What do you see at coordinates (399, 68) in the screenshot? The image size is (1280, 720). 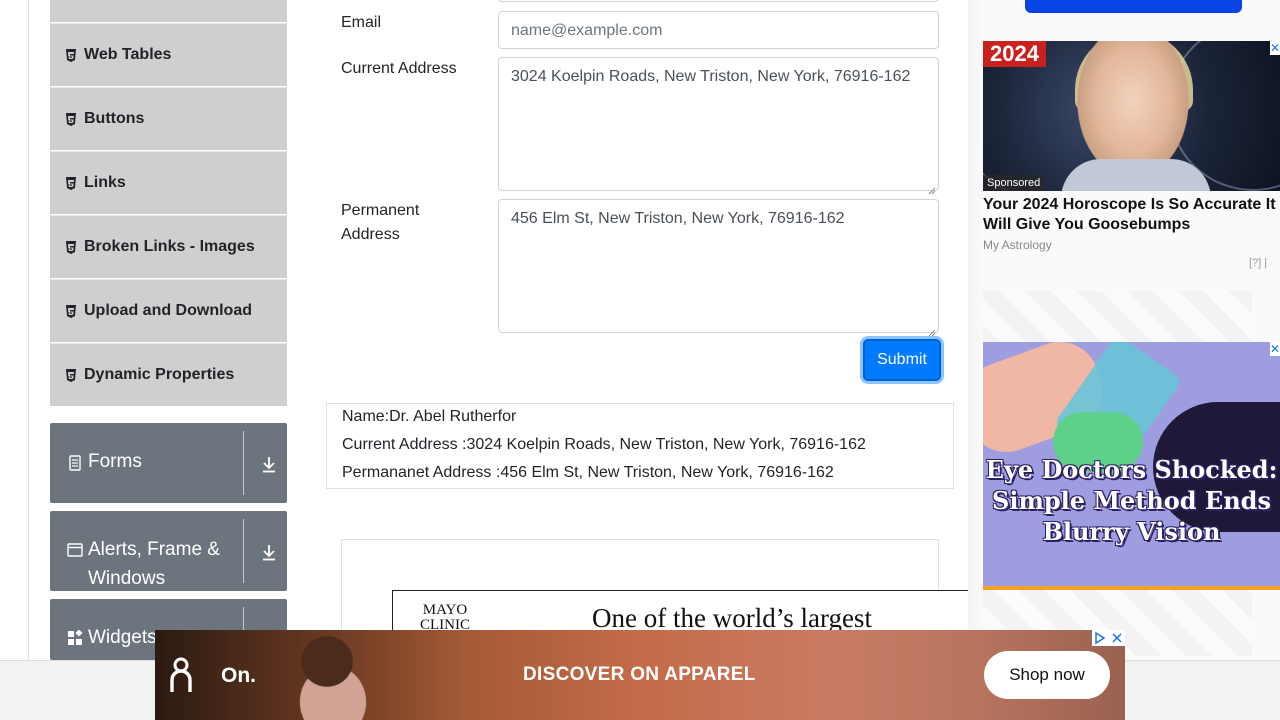 I see `current-address-label: Current Address` at bounding box center [399, 68].